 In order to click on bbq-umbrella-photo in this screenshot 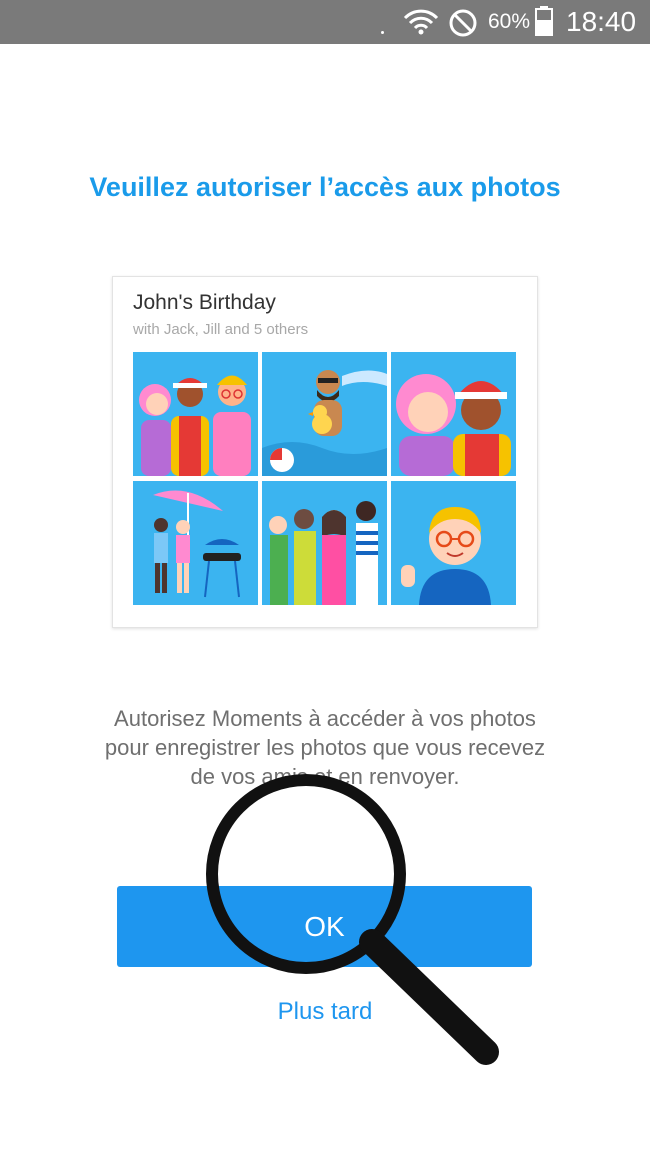, I will do `click(195, 543)`.